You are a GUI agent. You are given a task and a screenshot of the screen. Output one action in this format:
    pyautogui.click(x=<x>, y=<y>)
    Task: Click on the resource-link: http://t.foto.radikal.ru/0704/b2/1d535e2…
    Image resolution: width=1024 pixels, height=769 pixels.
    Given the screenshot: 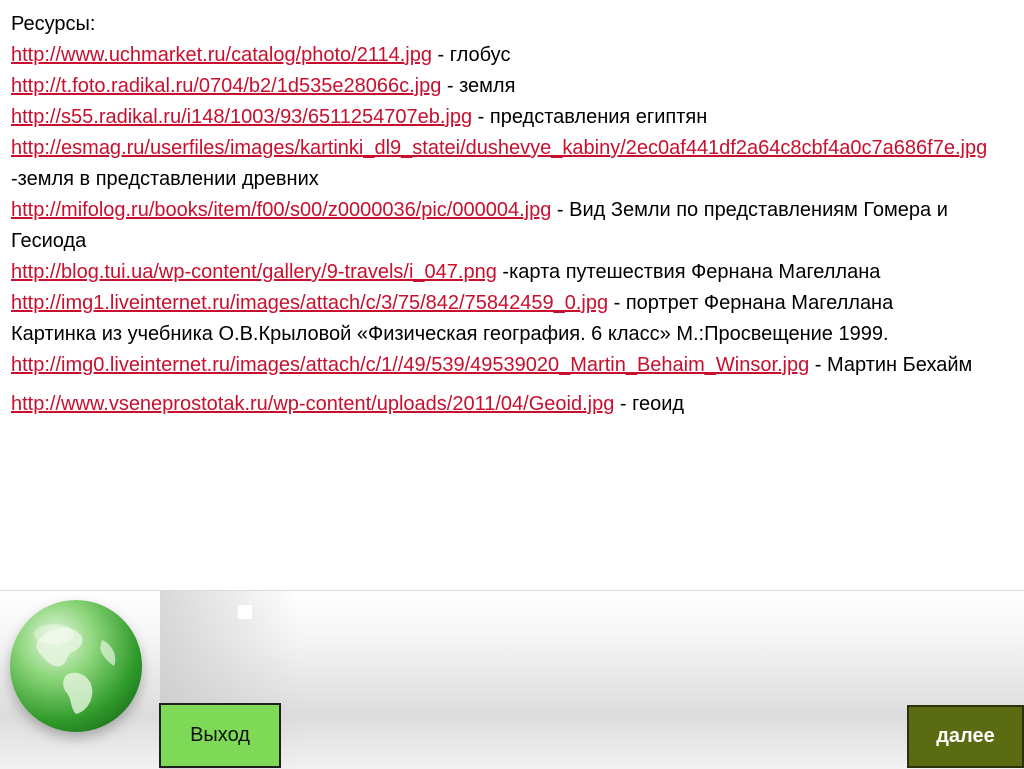 What is the action you would take?
    pyautogui.click(x=226, y=86)
    